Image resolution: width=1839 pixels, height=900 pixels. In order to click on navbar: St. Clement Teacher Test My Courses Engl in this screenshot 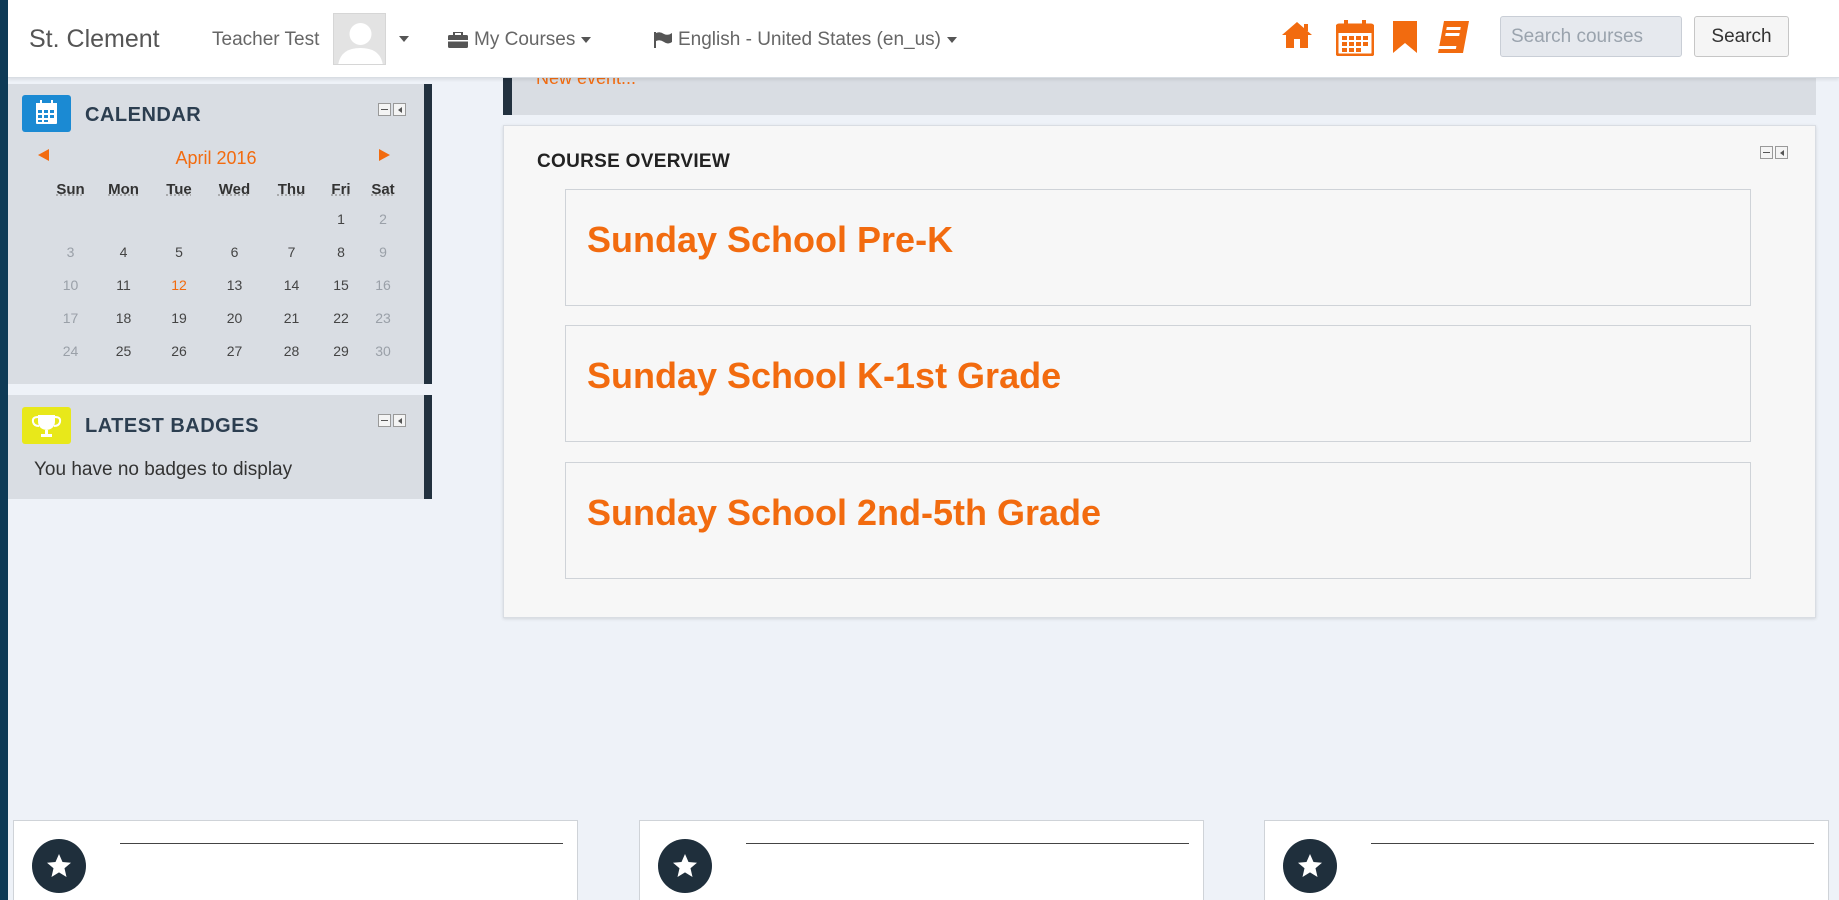, I will do `click(923, 39)`.